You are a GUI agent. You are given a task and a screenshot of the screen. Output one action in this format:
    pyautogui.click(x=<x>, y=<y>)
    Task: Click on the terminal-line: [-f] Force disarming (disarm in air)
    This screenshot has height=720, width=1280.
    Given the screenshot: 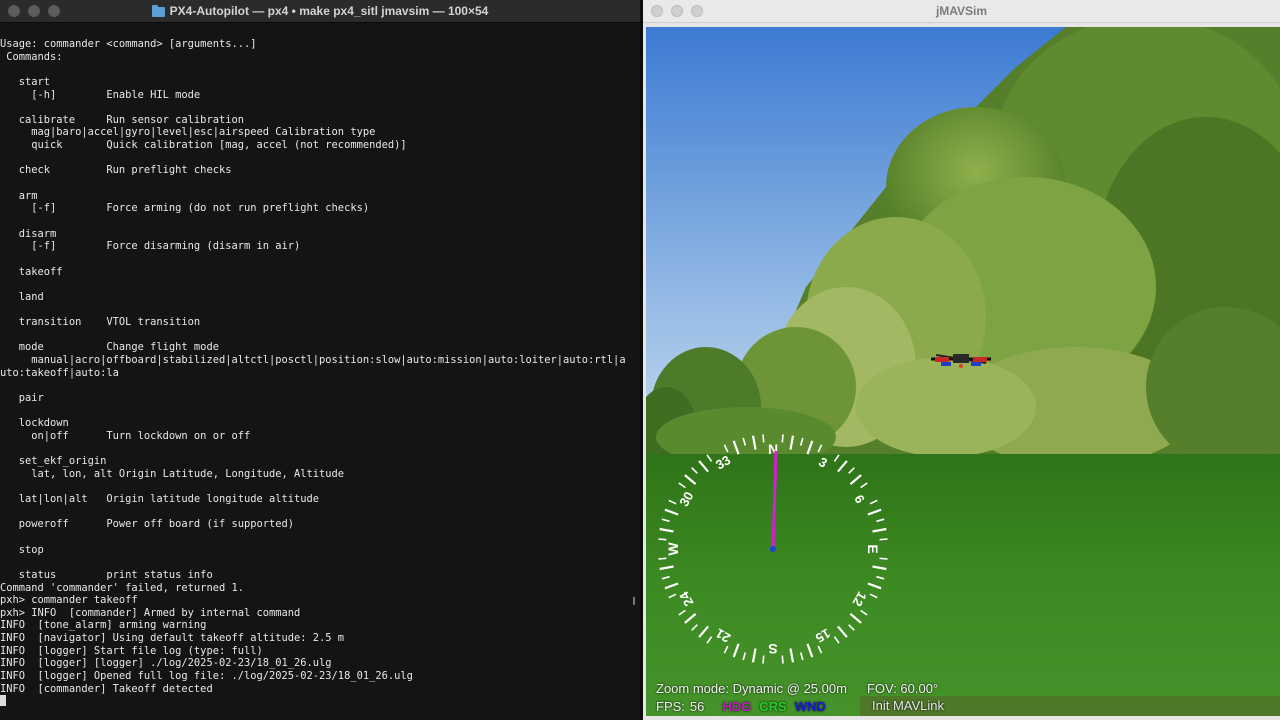 What is the action you would take?
    pyautogui.click(x=150, y=246)
    